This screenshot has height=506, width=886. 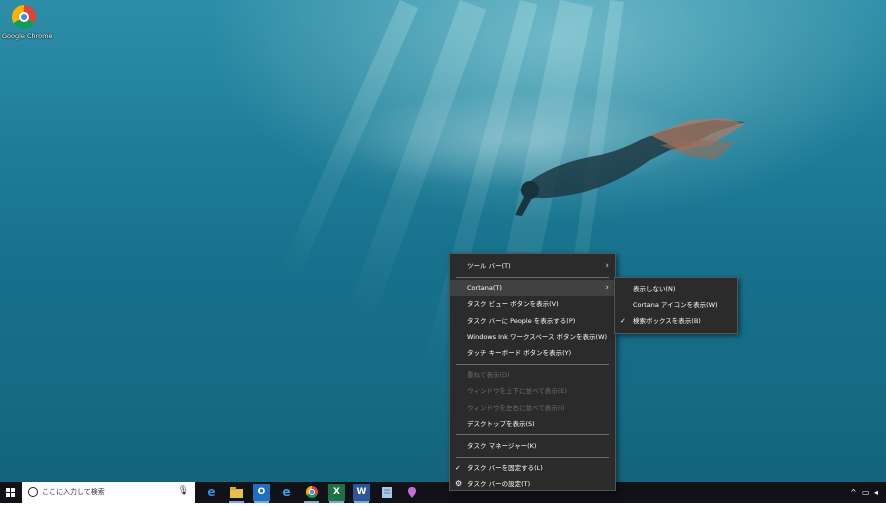 I want to click on menu-item-label: タスク マネージャー(K), so click(x=502, y=445).